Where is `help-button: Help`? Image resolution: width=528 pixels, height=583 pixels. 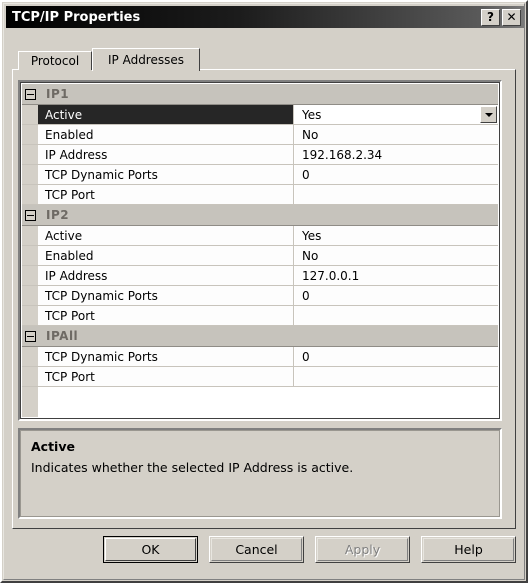 help-button: Help is located at coordinates (468, 549).